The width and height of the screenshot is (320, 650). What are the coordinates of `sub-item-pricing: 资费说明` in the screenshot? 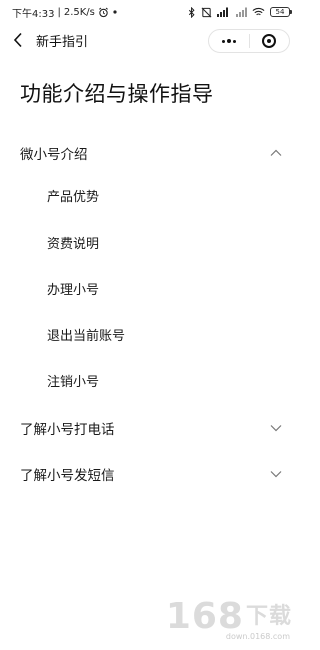 It's located at (73, 242).